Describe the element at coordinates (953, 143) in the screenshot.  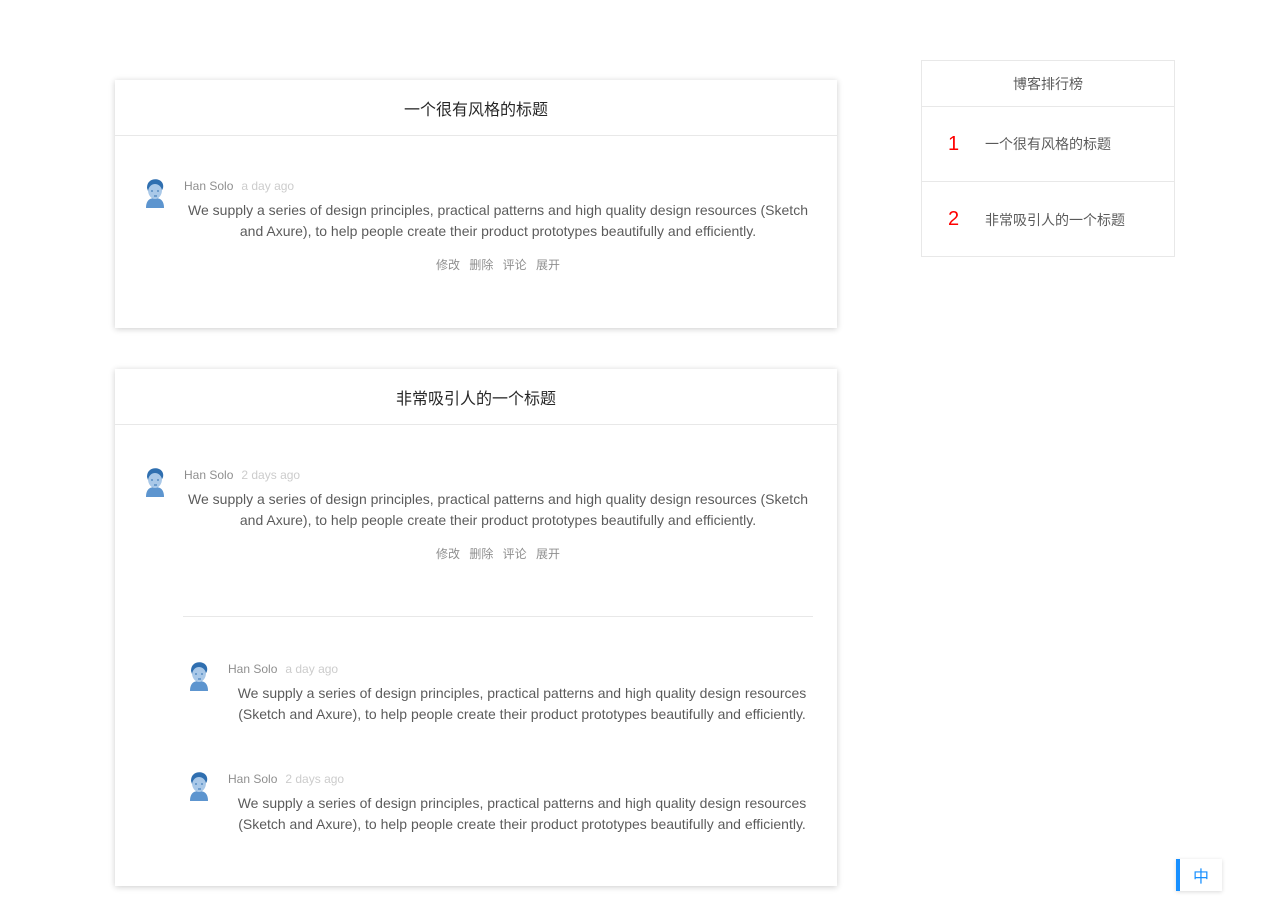
I see `rank-number: 1` at that location.